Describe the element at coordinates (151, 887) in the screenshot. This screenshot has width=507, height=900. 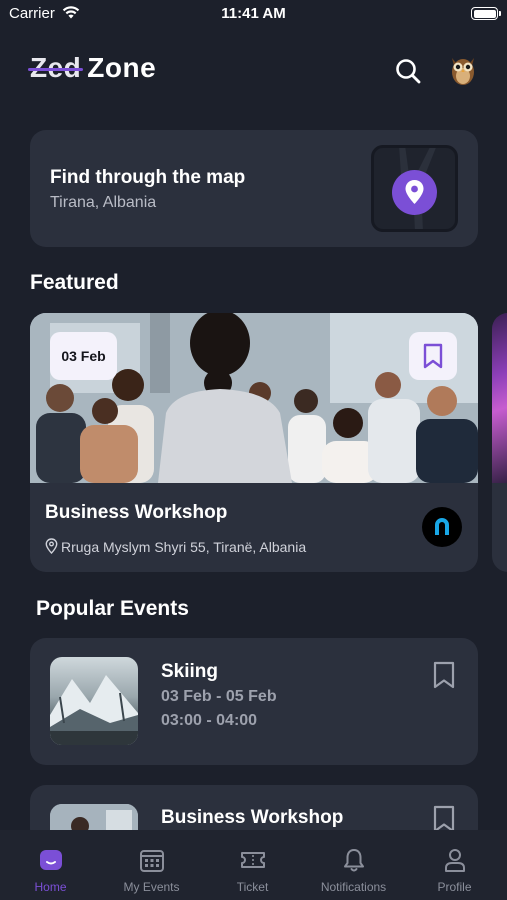
I see `tab-label: My Events` at that location.